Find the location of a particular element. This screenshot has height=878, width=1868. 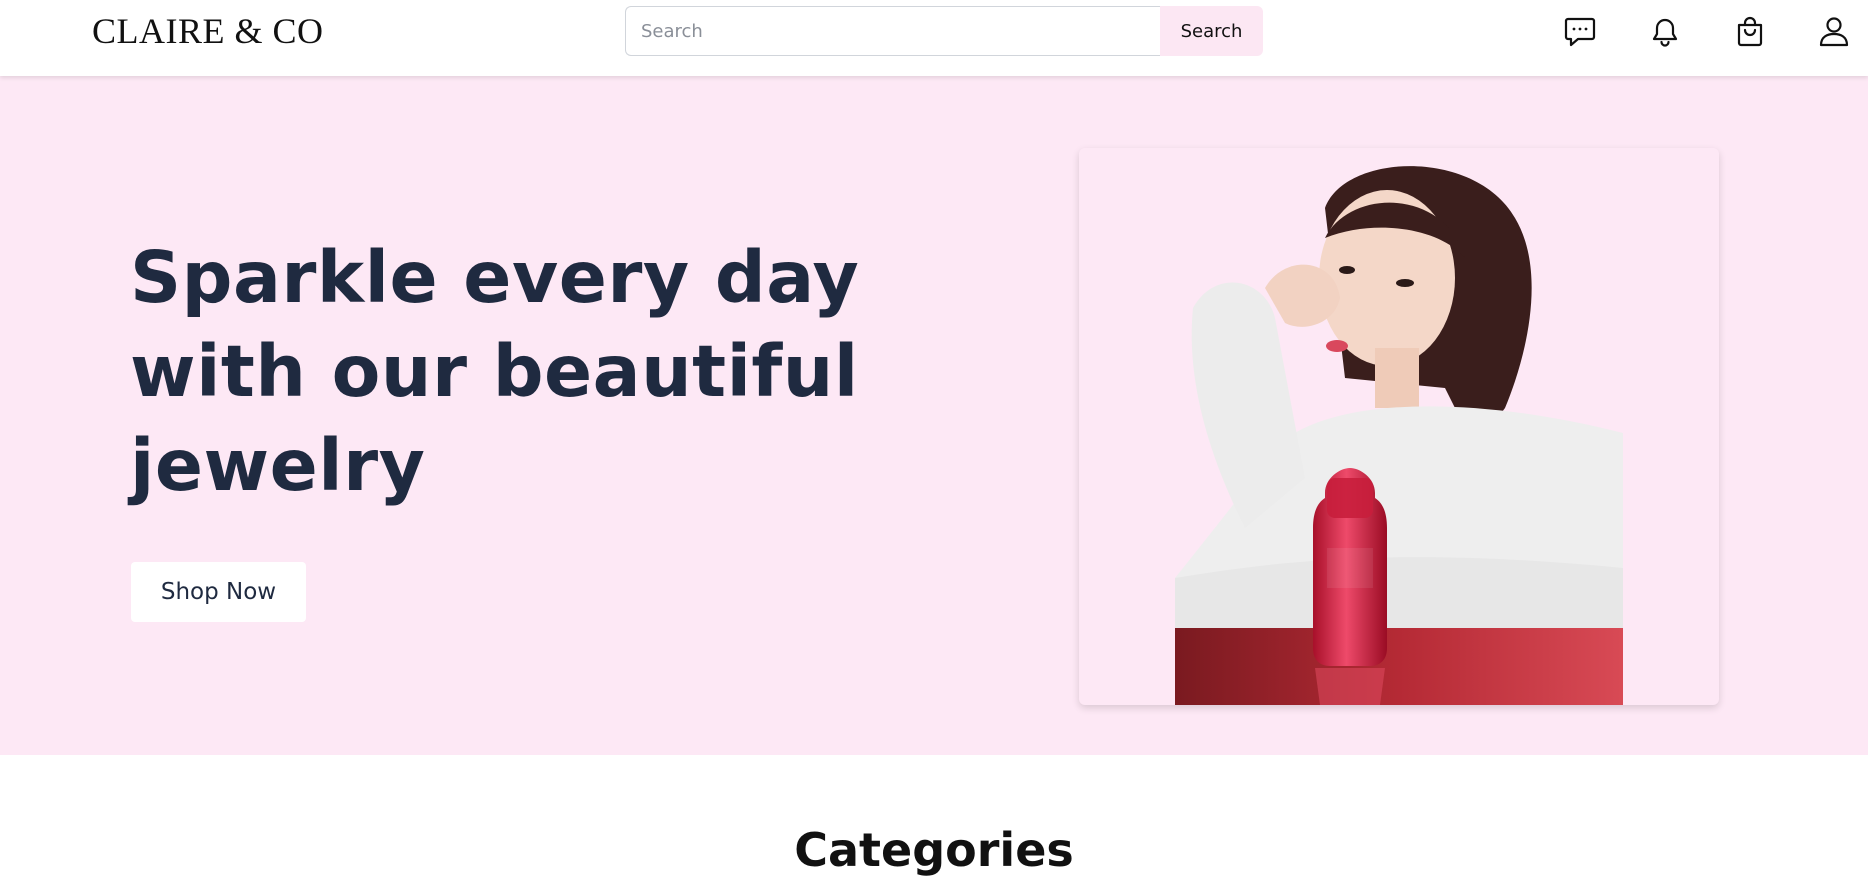

chat-icon is located at coordinates (1580, 31).